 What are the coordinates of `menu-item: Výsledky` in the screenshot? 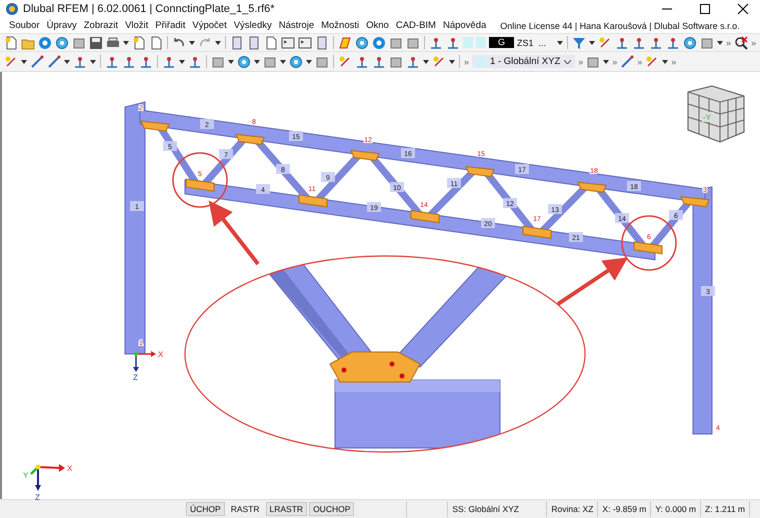 It's located at (253, 25).